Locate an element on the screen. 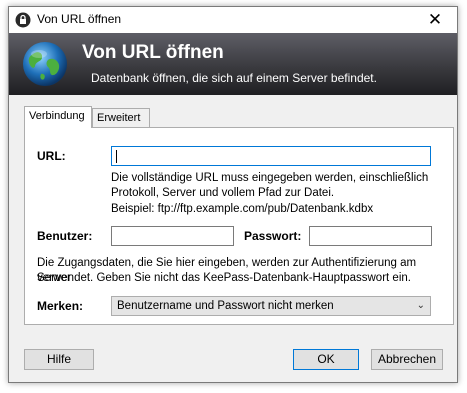 This screenshot has width=467, height=393. tab-erweitert: Erweitert is located at coordinates (121, 118).